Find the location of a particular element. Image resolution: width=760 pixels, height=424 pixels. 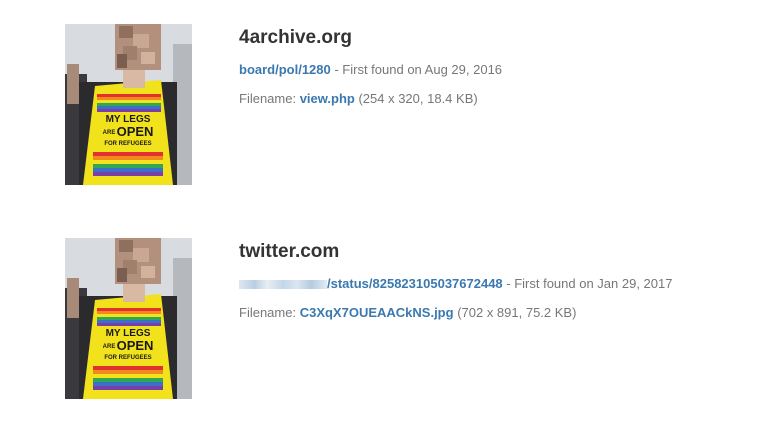

result-page-link: board/pol/1280 is located at coordinates (285, 69).